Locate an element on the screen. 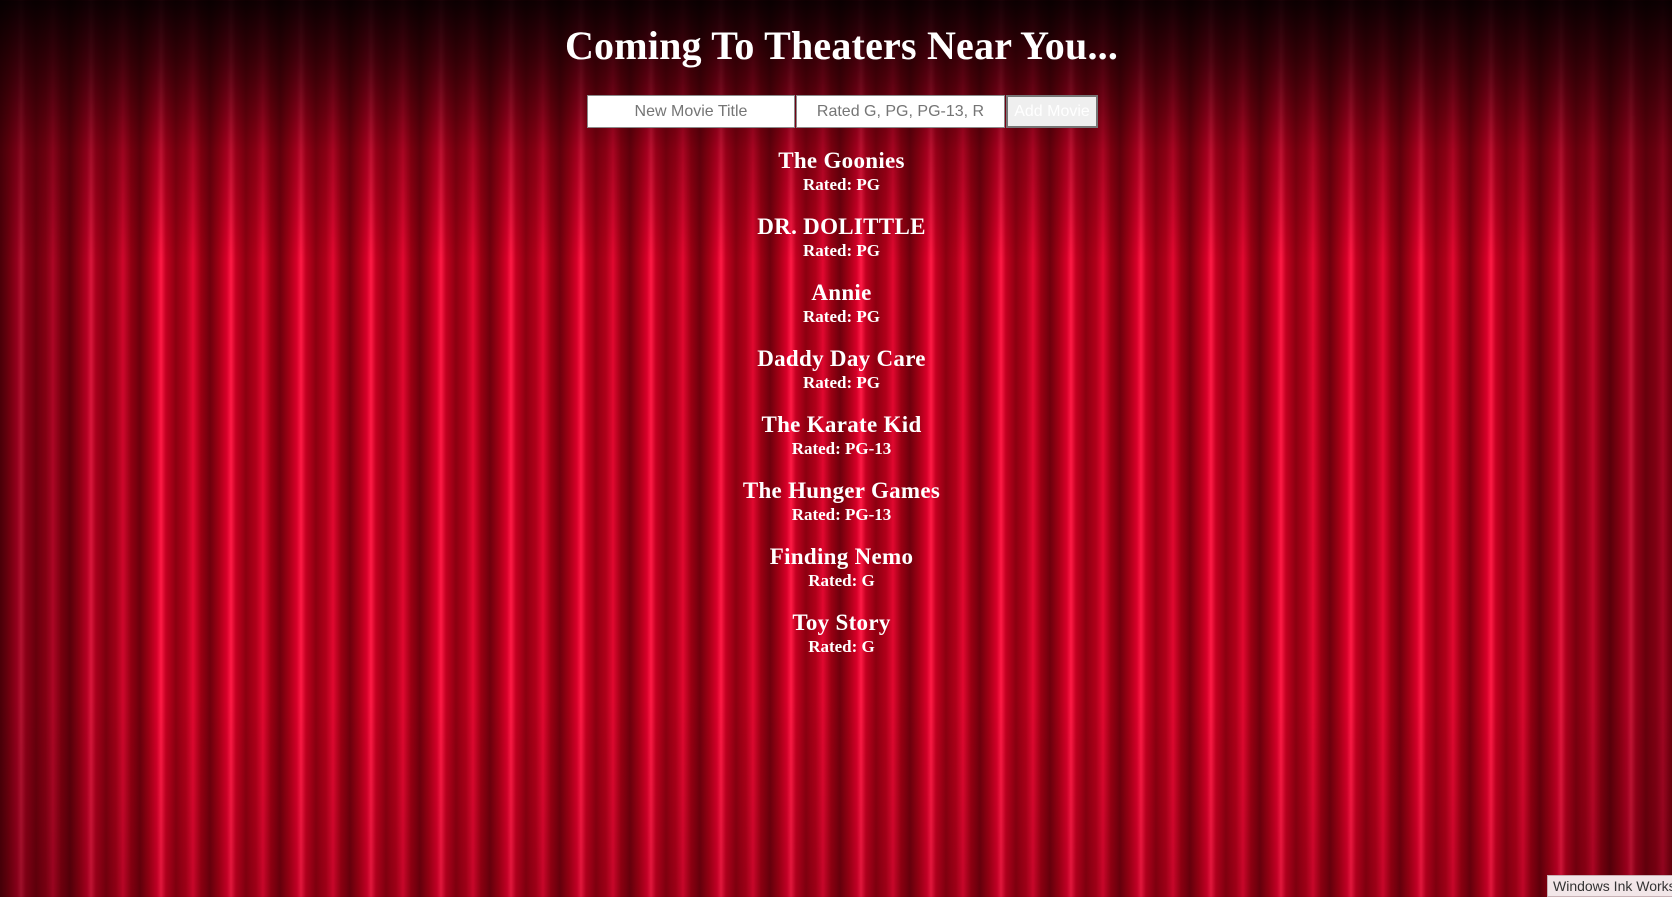 The width and height of the screenshot is (1672, 897). add-movie-form: Add Movie is located at coordinates (842, 111).